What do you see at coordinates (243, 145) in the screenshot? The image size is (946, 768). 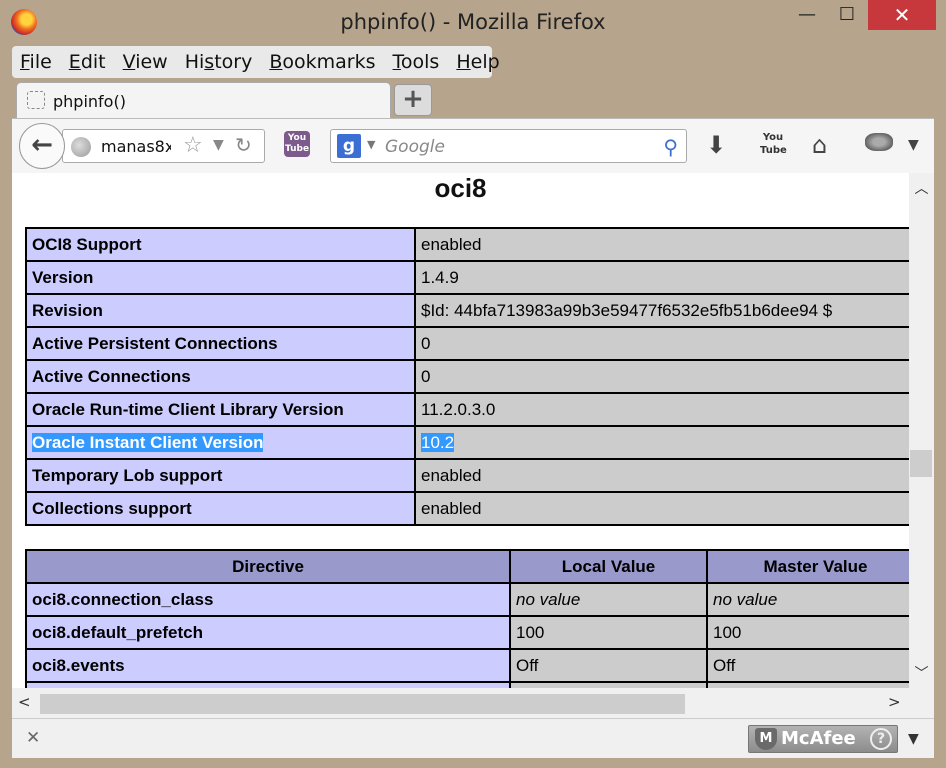 I see `reload-icon: ↻` at bounding box center [243, 145].